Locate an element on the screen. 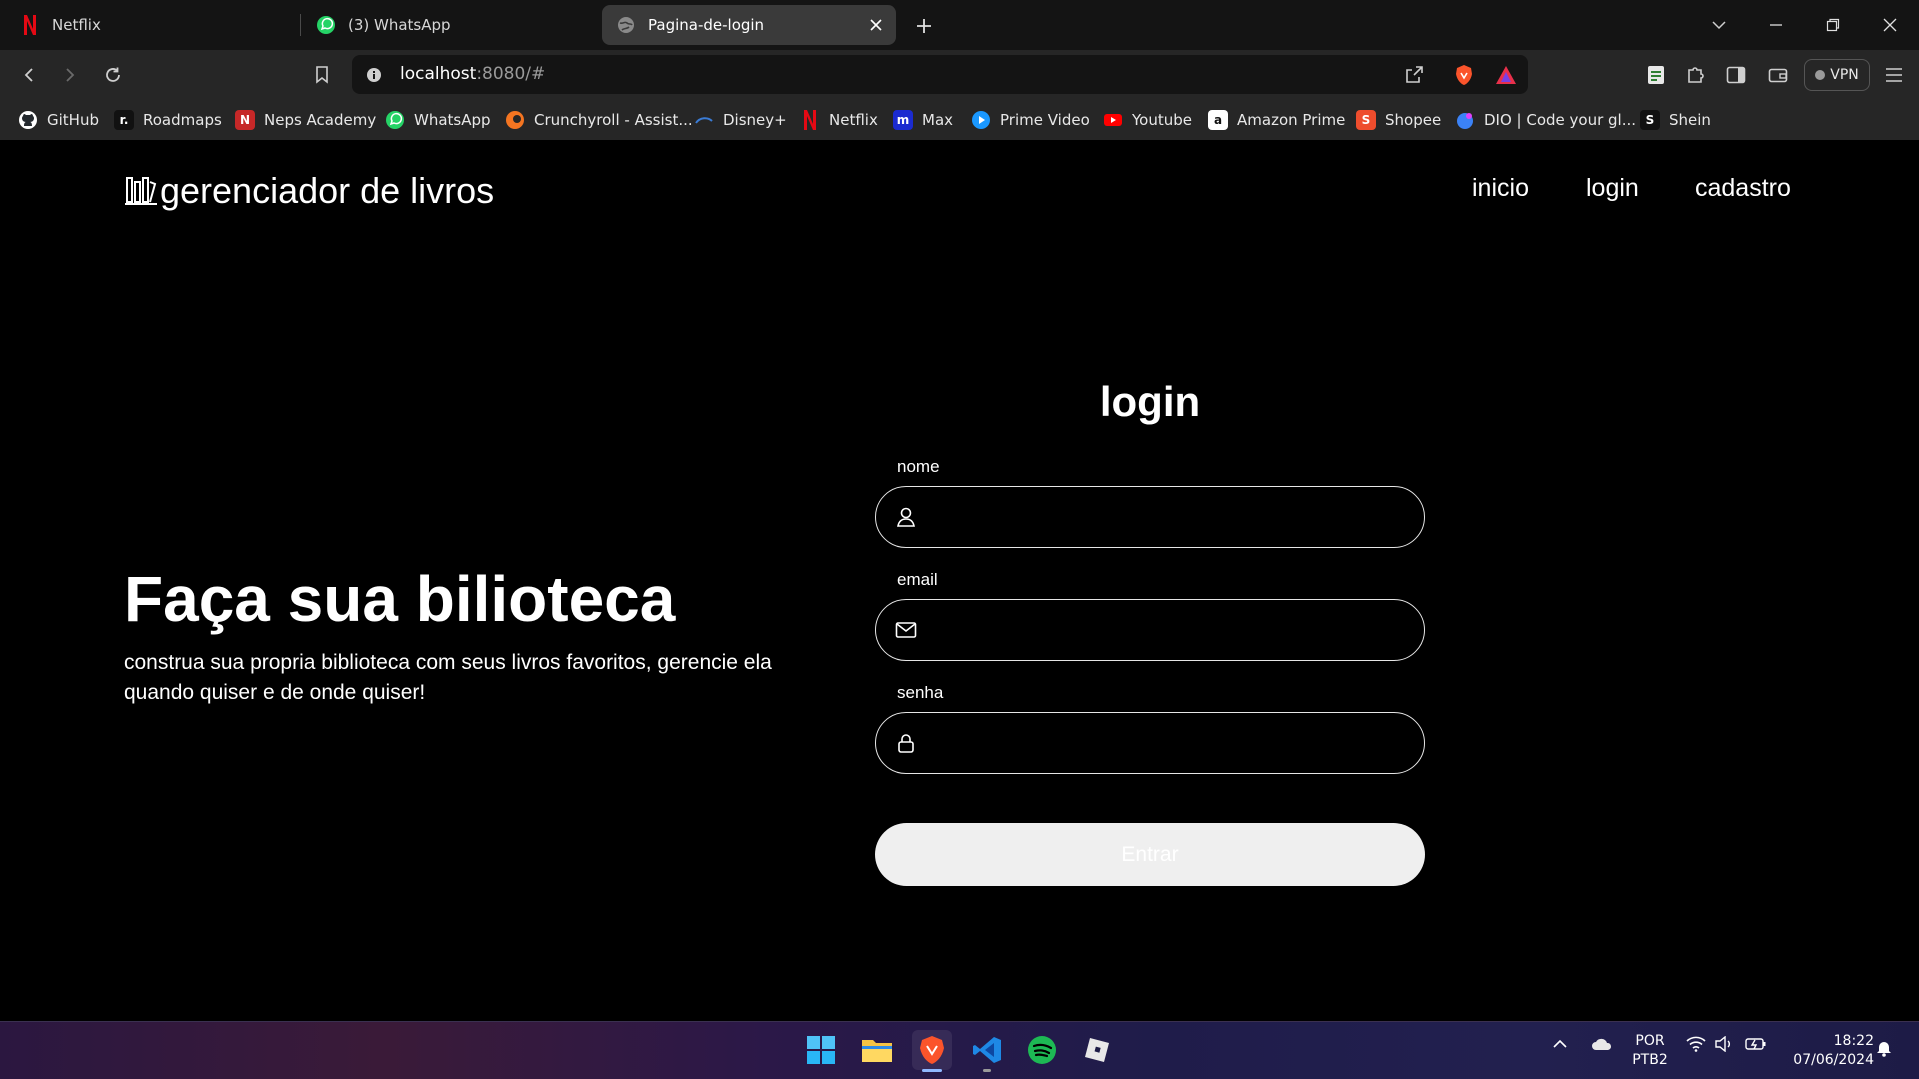 This screenshot has width=1919, height=1079. nome-label: nome is located at coordinates (918, 466).